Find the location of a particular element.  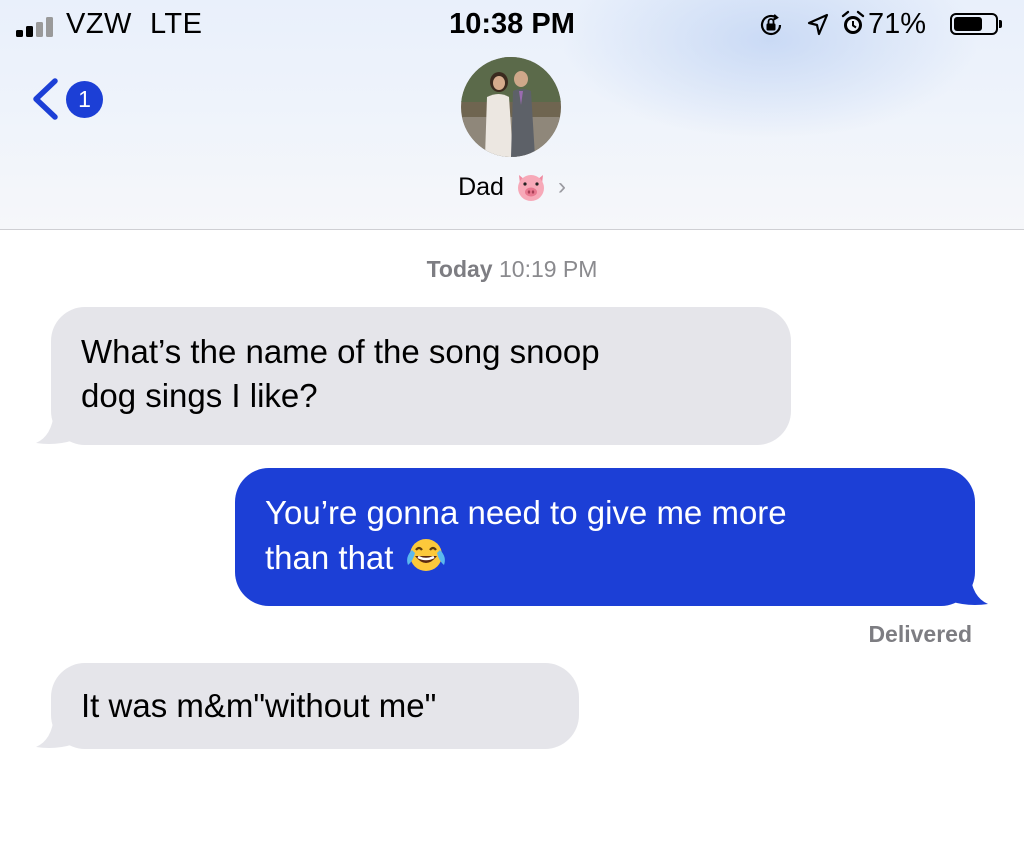

contact-name: Dad is located at coordinates (481, 186).